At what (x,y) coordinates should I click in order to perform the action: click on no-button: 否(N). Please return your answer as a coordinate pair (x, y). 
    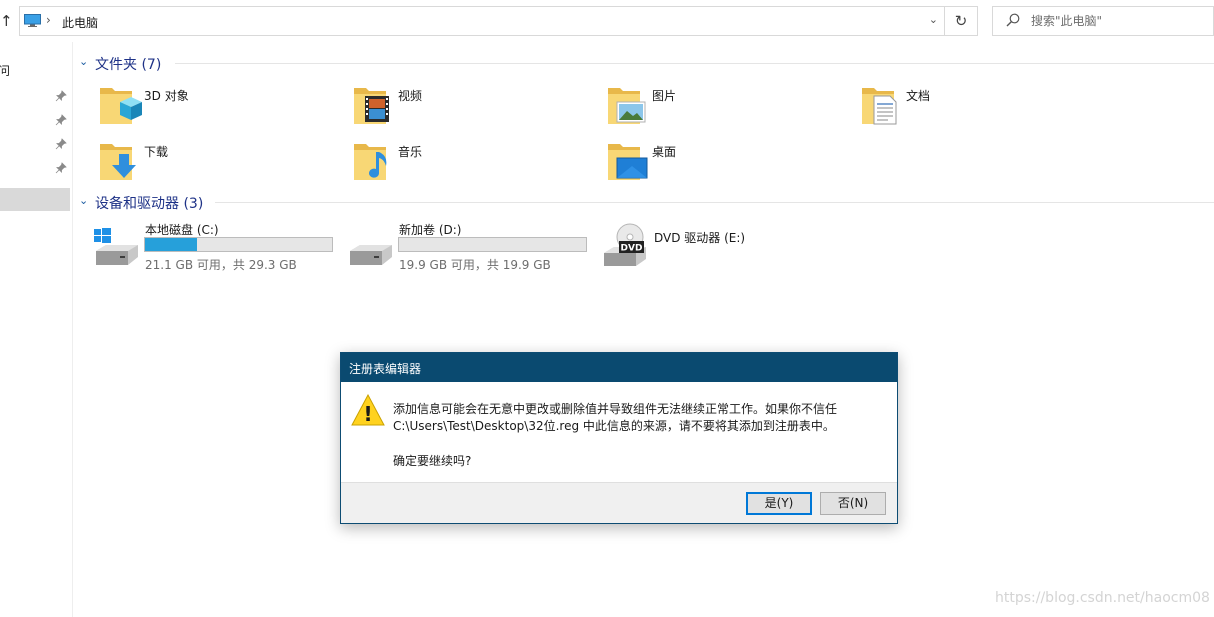
    Looking at the image, I should click on (853, 503).